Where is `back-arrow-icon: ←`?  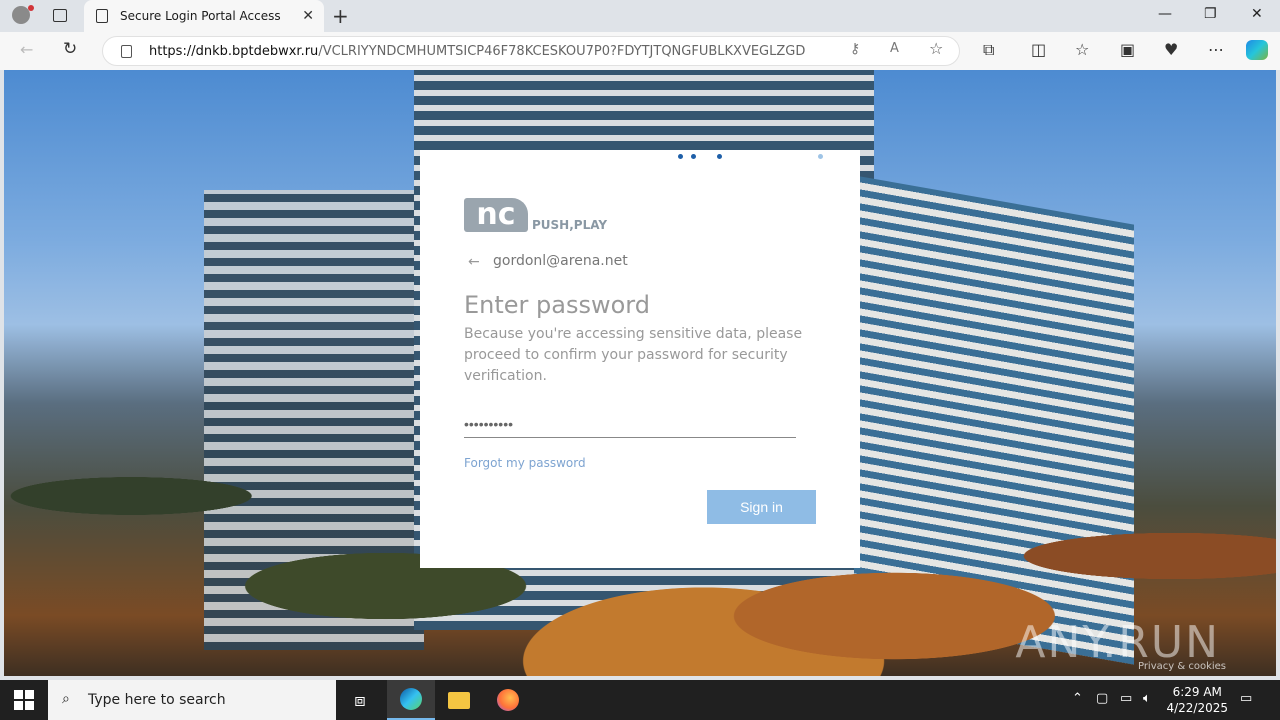 back-arrow-icon: ← is located at coordinates (474, 262).